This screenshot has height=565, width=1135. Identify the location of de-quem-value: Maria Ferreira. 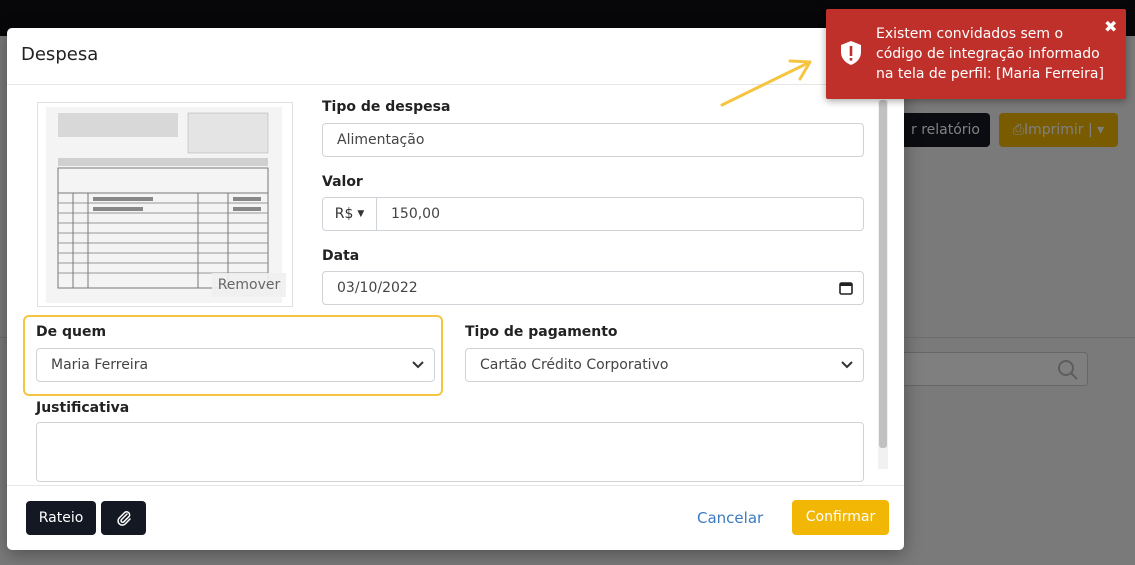
(100, 365).